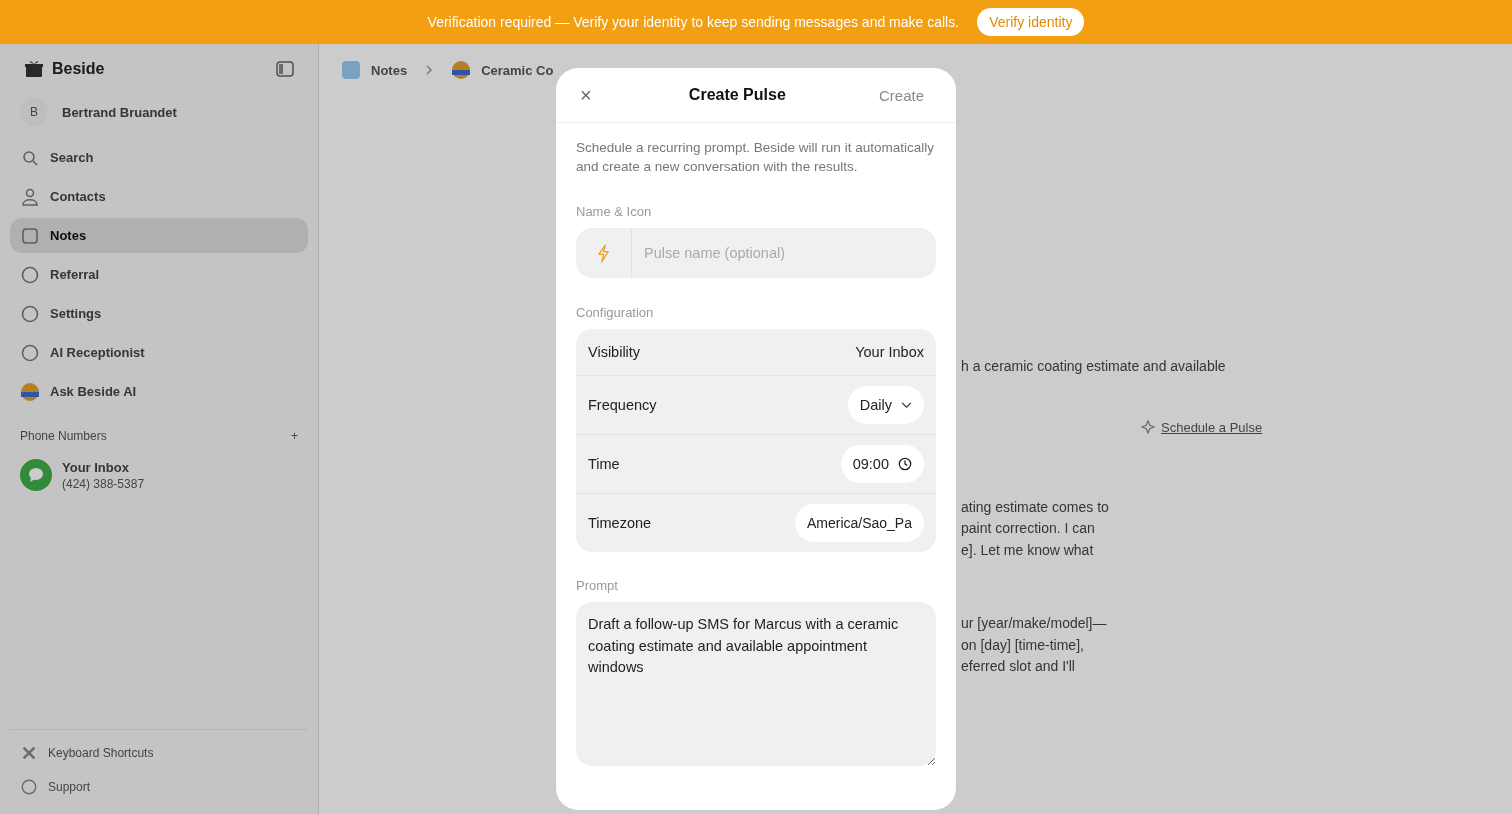 This screenshot has height=814, width=1512. What do you see at coordinates (285, 69) in the screenshot?
I see `sidebar-toggle-icon` at bounding box center [285, 69].